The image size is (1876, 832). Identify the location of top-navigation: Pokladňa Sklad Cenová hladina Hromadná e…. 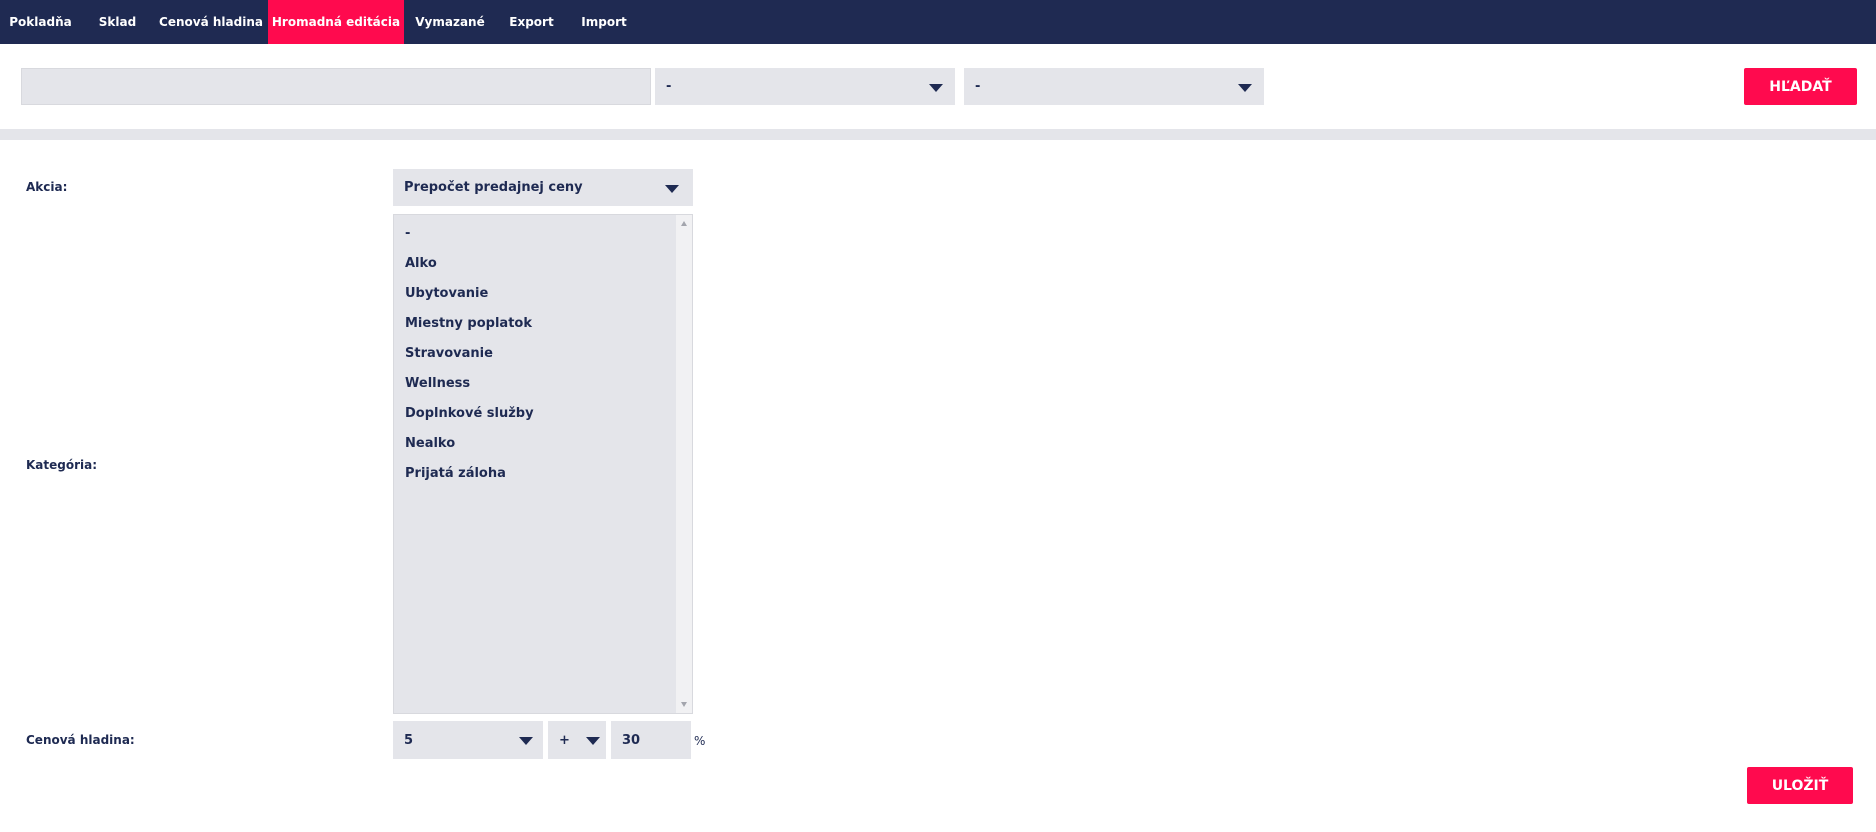
(938, 22).